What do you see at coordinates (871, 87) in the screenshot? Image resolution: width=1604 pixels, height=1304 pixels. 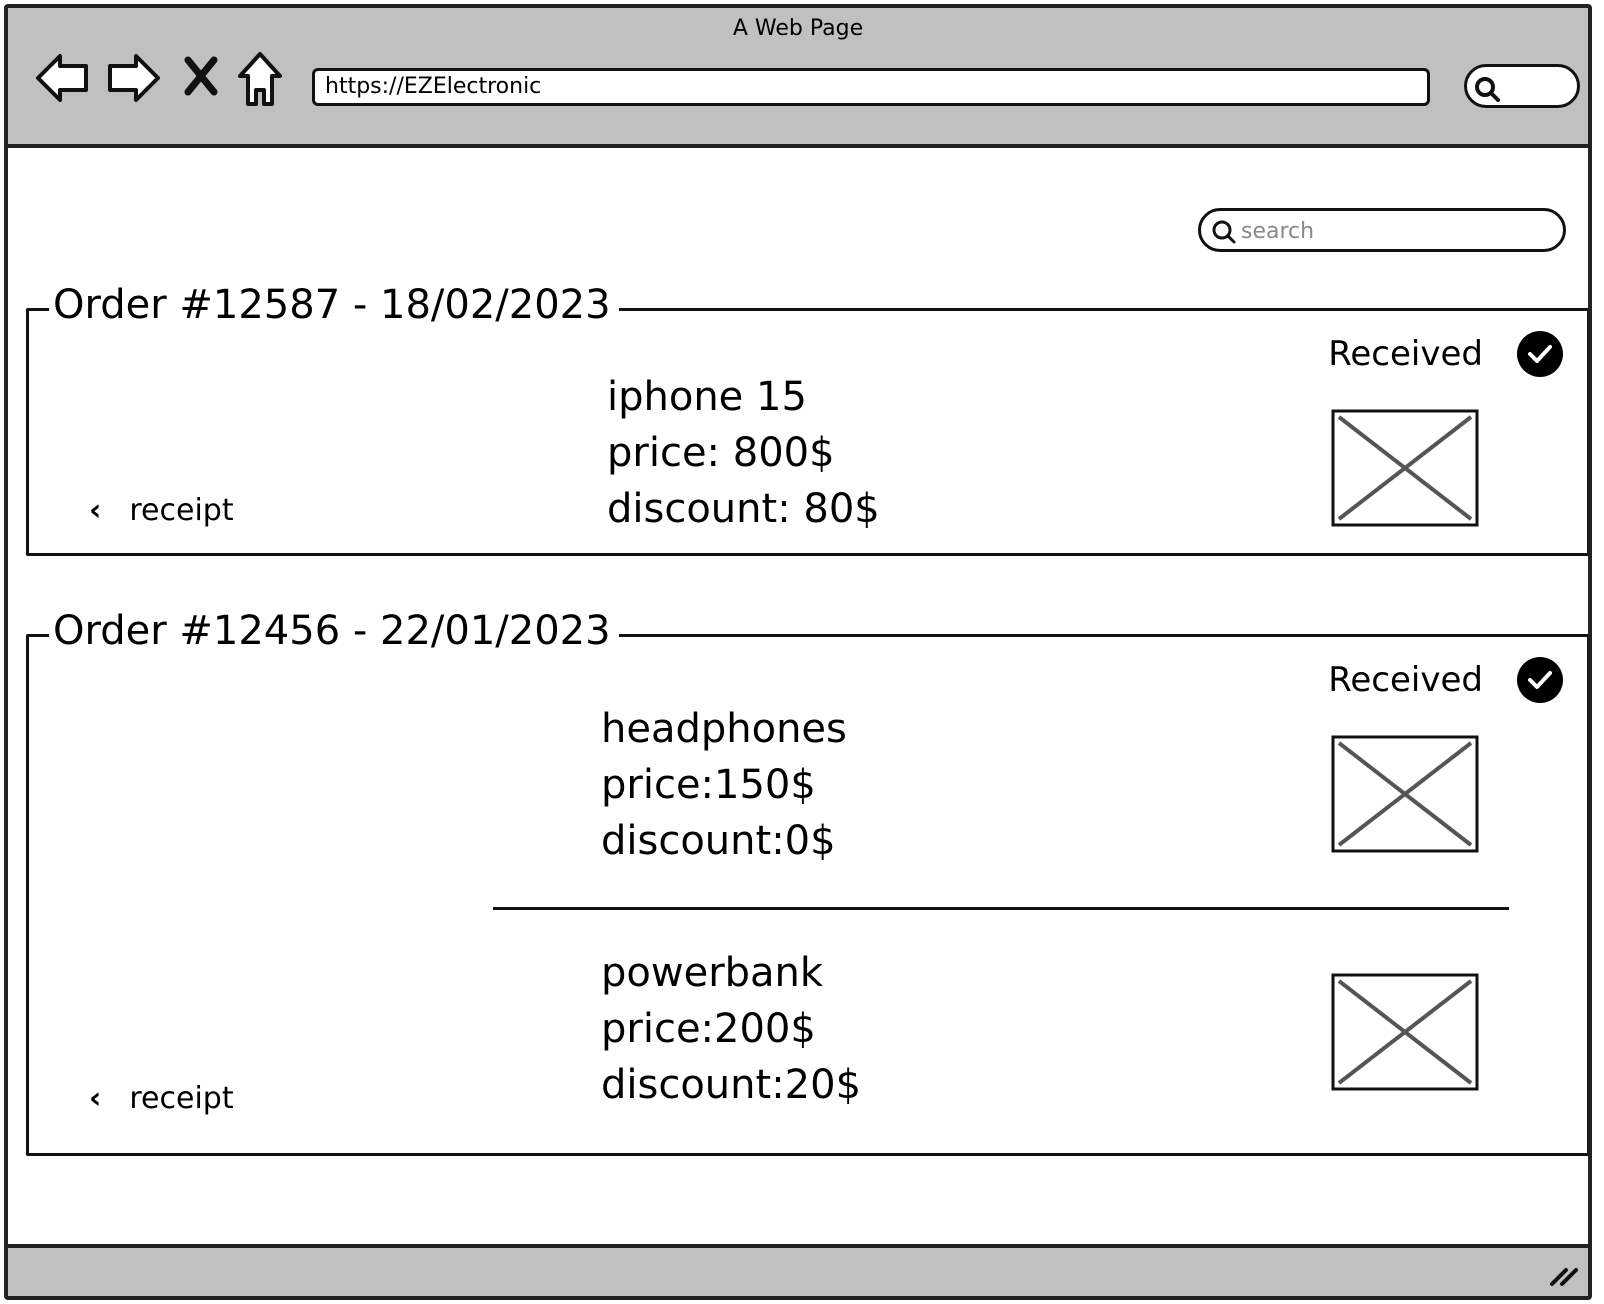 I see `url-bar: https://EZElectronic` at bounding box center [871, 87].